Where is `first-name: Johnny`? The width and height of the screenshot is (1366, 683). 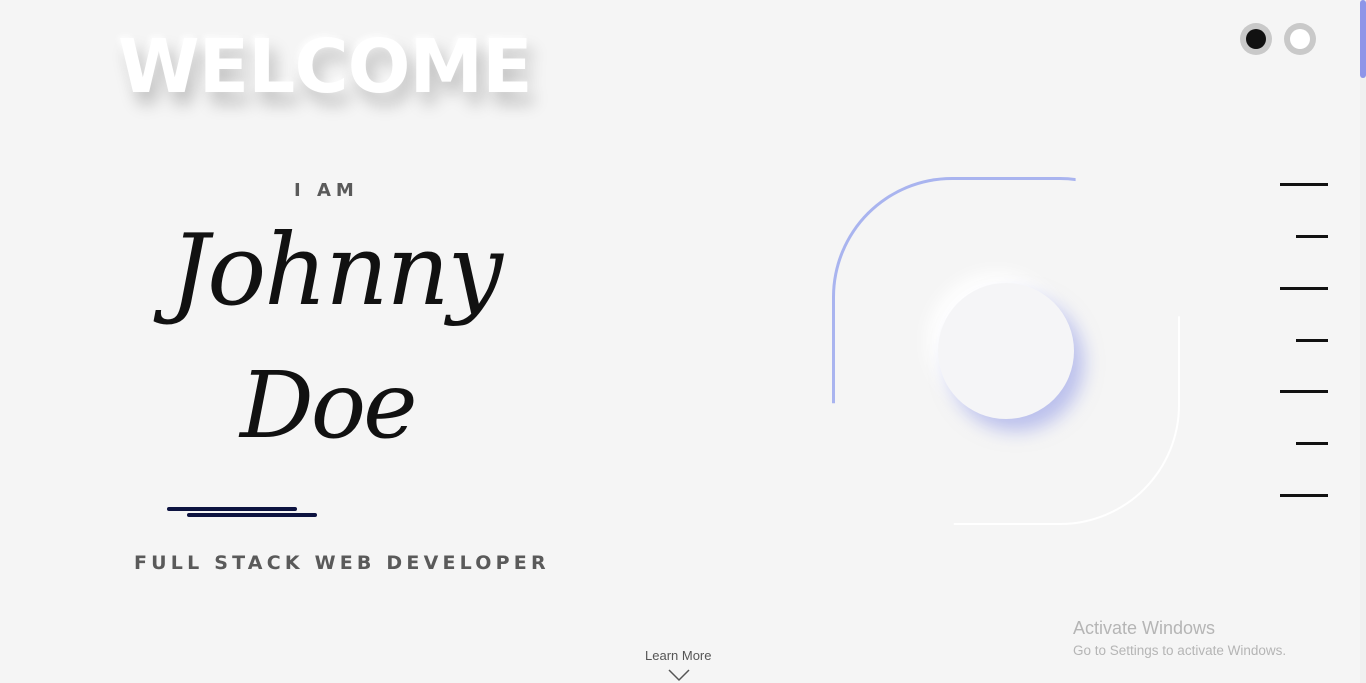
first-name: Johnny is located at coordinates (336, 271).